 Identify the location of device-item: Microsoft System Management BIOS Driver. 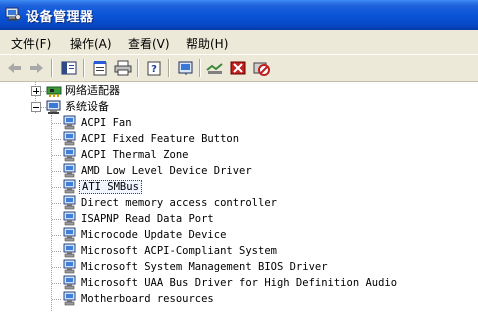
(252, 267).